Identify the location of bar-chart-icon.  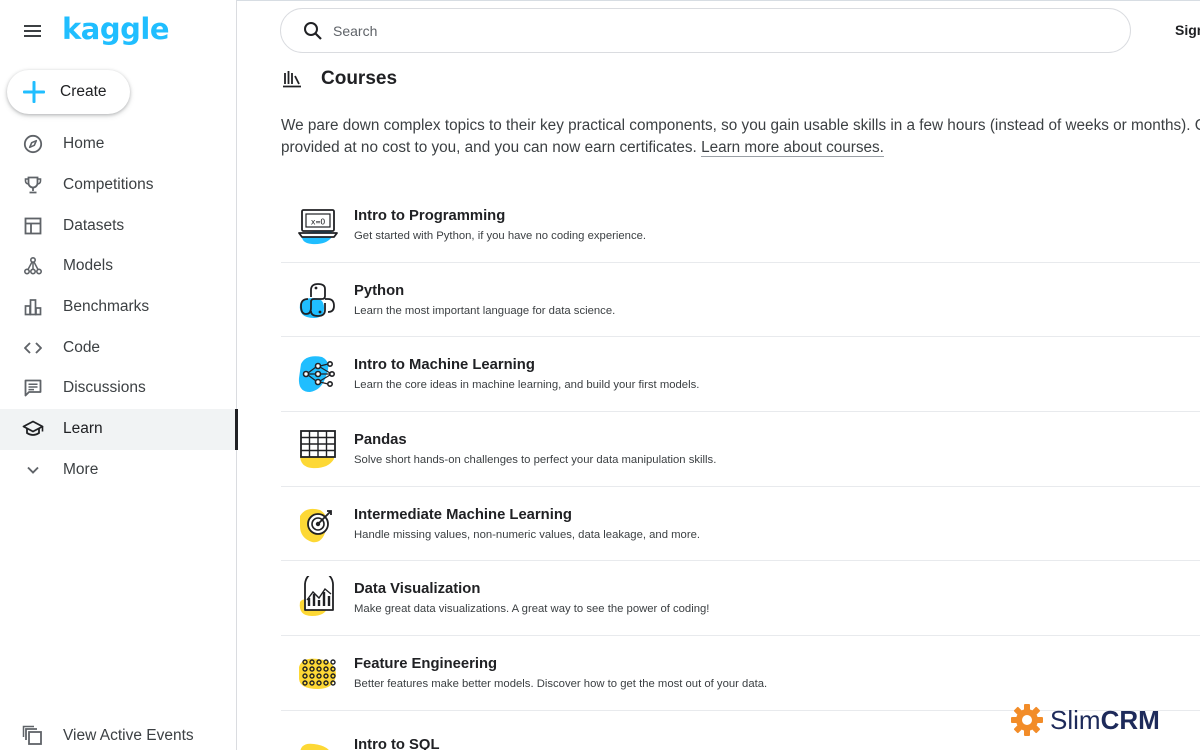
(33, 307).